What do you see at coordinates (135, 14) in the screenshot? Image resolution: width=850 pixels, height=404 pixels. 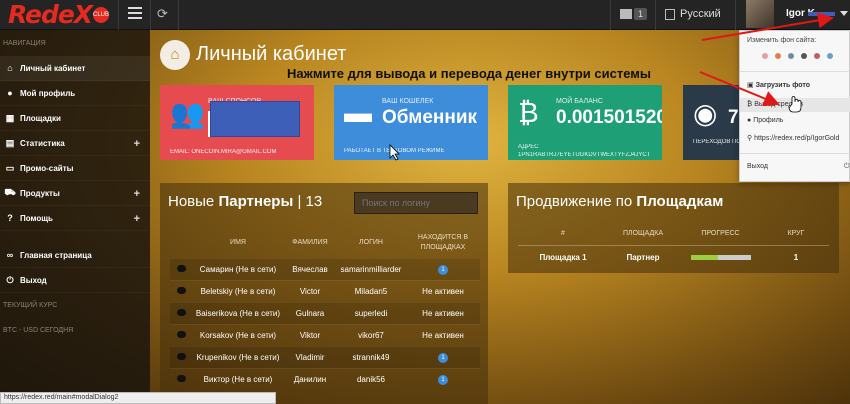 I see `menu-toggle-icon` at bounding box center [135, 14].